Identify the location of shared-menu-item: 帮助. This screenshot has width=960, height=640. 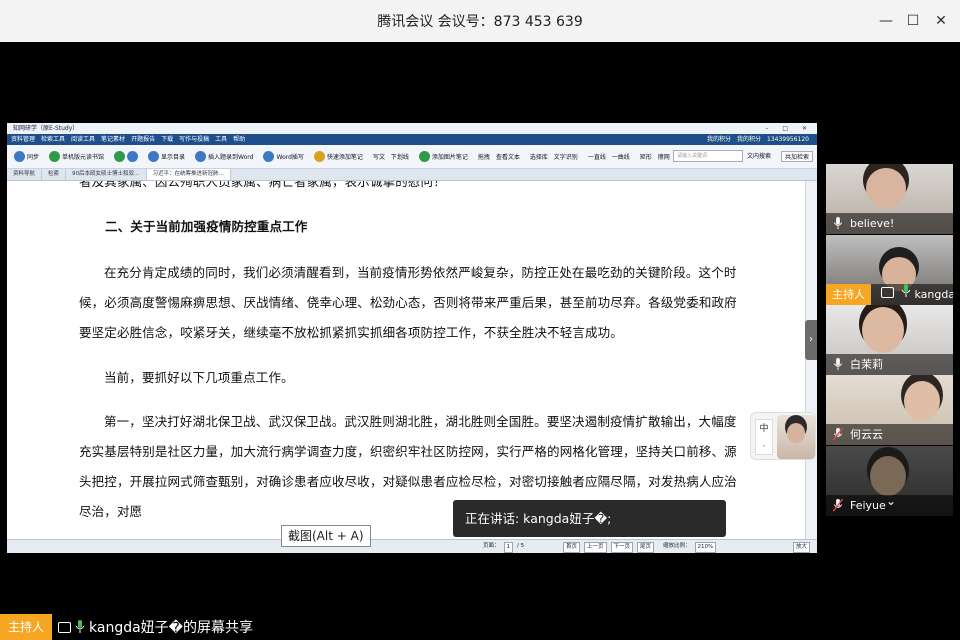
(239, 139).